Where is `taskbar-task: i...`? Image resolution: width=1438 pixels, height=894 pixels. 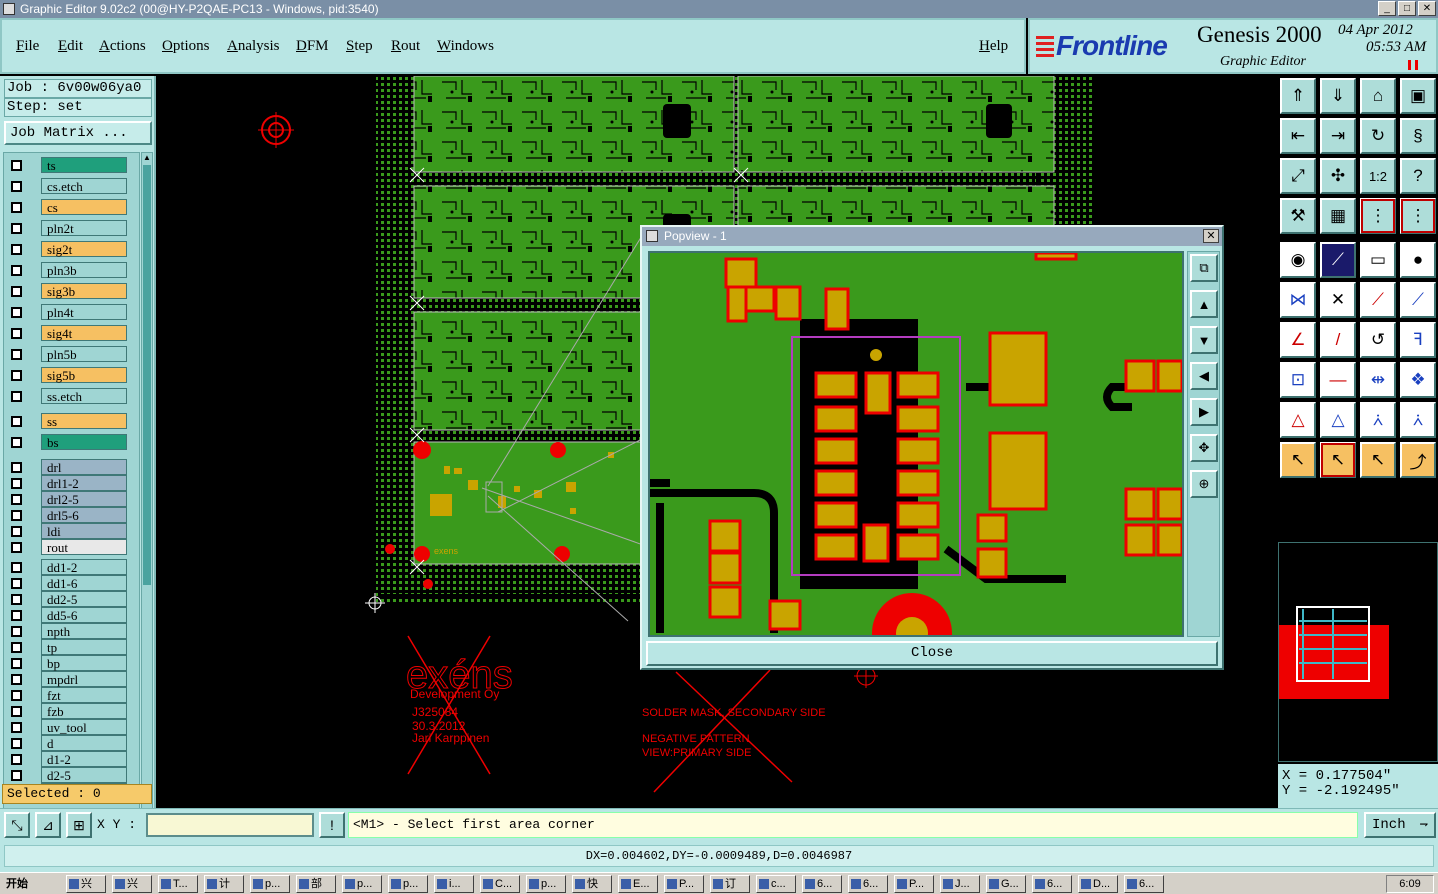
taskbar-task: i... is located at coordinates (454, 884).